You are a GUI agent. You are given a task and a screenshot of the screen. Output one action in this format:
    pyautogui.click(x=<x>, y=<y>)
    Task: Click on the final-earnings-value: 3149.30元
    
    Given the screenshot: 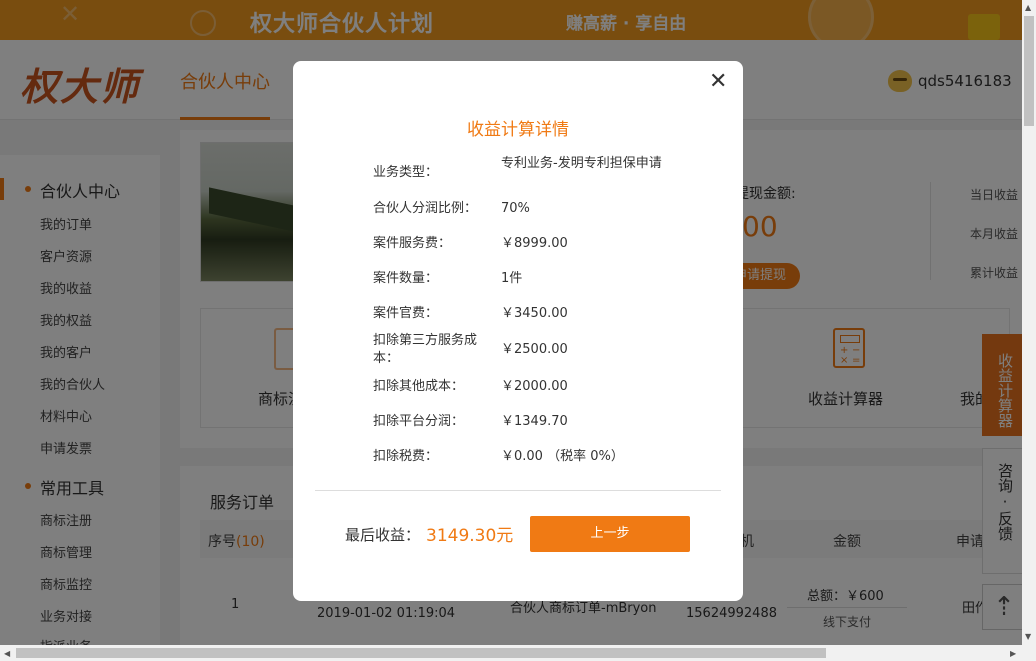 What is the action you would take?
    pyautogui.click(x=470, y=536)
    